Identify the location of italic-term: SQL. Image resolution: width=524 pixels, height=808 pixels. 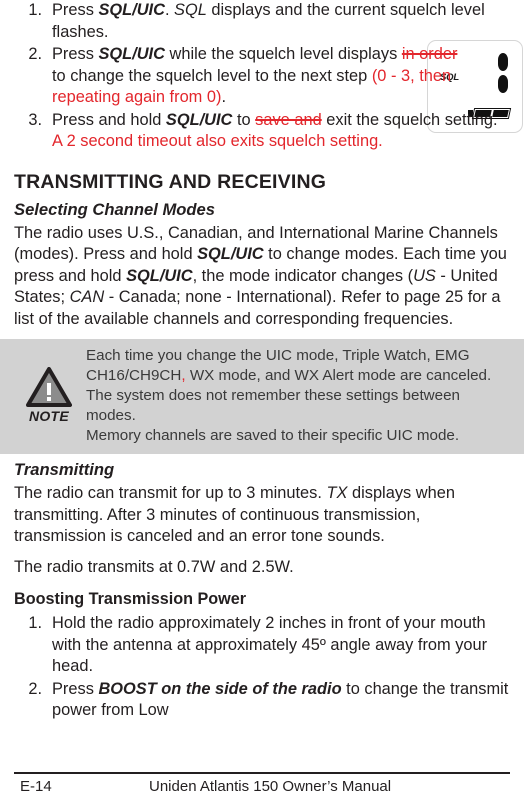
(190, 10).